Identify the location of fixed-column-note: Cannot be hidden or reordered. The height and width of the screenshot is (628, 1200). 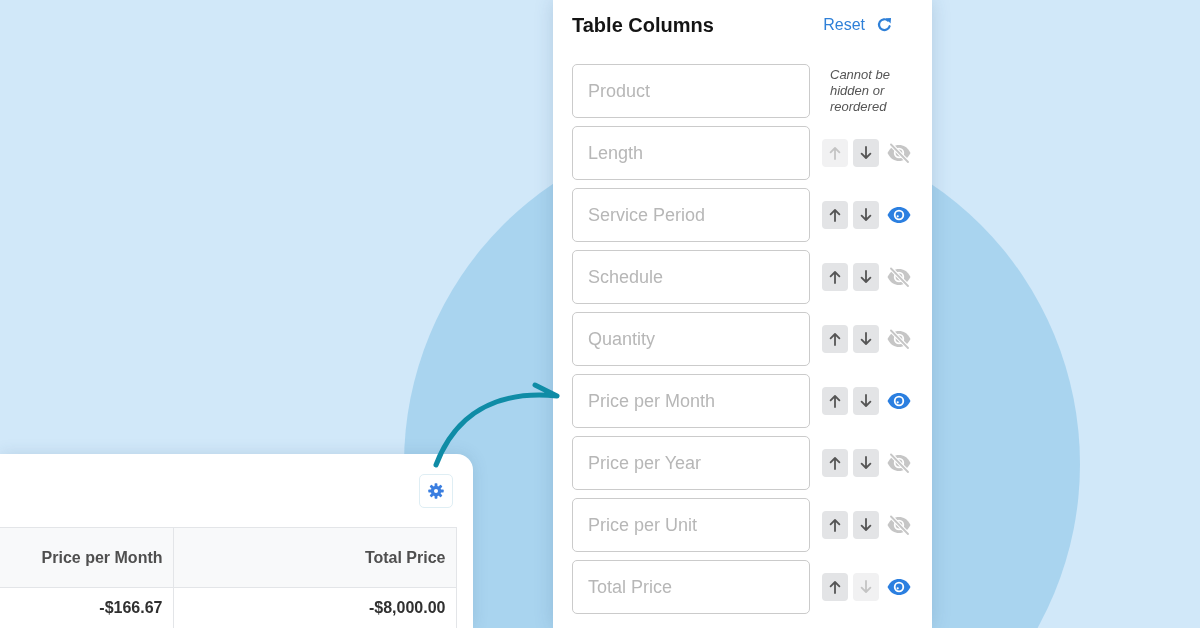
(860, 91).